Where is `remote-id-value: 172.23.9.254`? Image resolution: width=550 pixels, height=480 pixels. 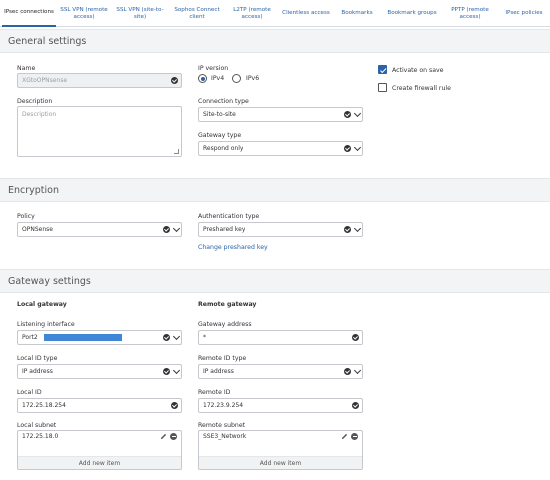
remote-id-value: 172.23.9.254 is located at coordinates (223, 405).